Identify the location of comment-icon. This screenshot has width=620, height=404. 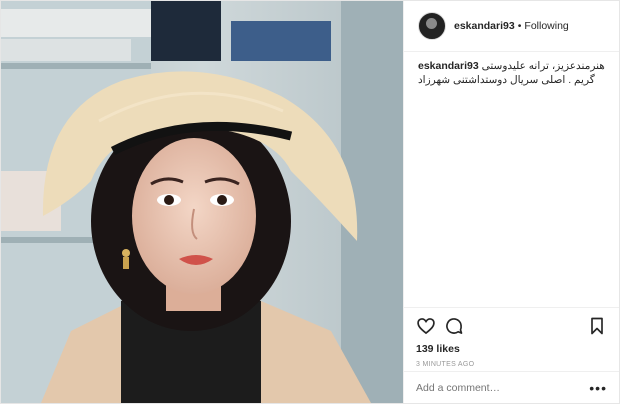
(454, 326).